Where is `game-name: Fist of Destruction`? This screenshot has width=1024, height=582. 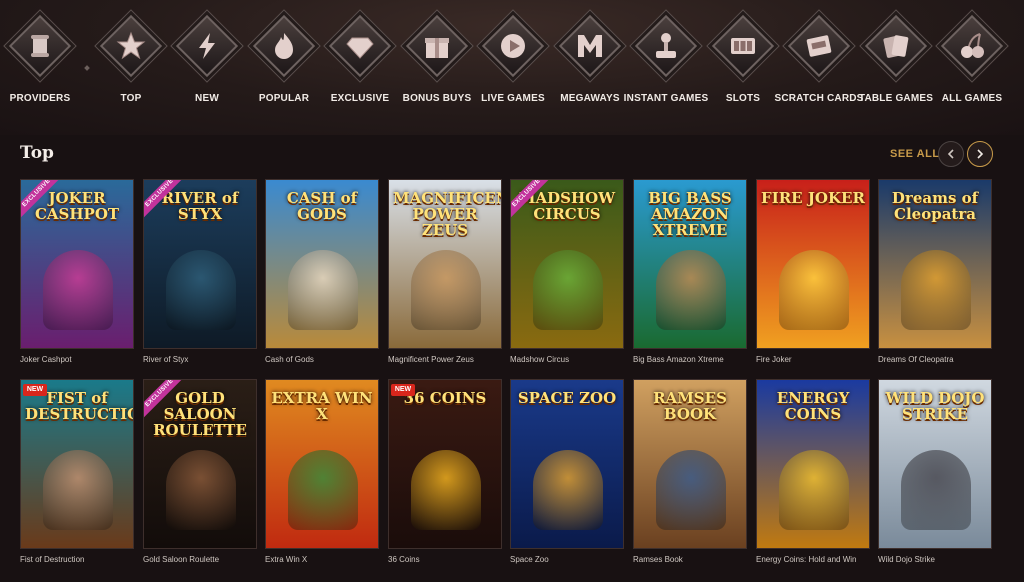
game-name: Fist of Destruction is located at coordinates (85, 559).